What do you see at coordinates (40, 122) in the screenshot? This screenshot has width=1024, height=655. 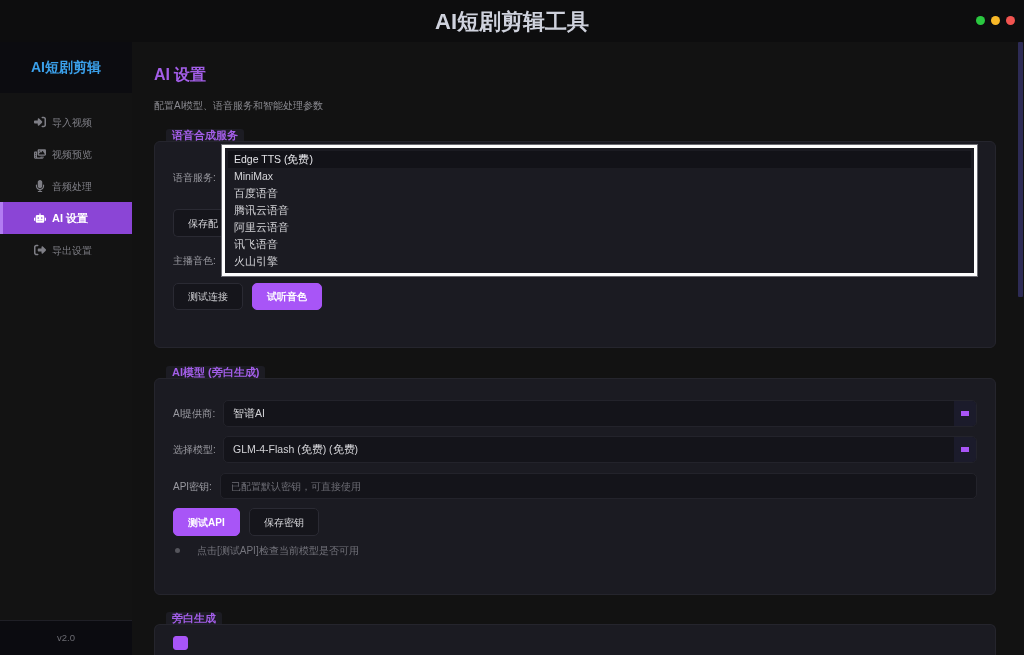 I see `sign-in-icon` at bounding box center [40, 122].